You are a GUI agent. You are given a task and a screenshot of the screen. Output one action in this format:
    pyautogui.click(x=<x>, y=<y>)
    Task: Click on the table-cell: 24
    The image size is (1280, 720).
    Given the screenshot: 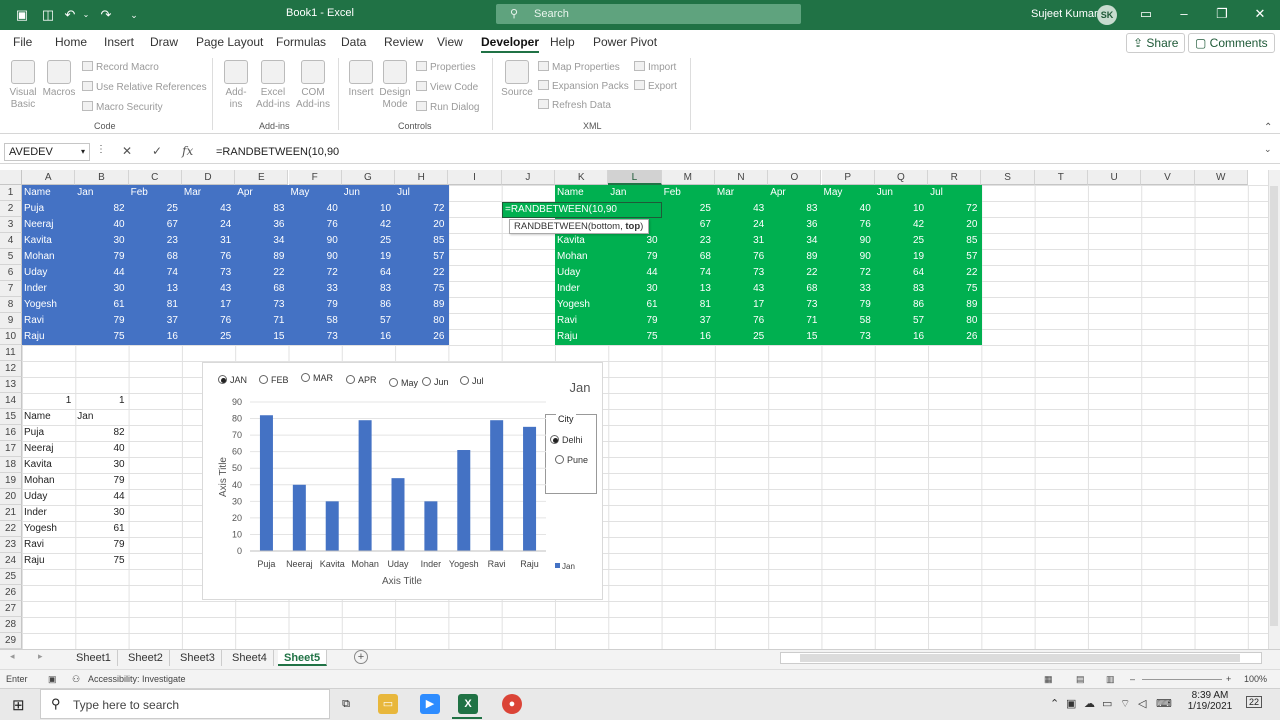 What is the action you would take?
    pyautogui.click(x=208, y=225)
    